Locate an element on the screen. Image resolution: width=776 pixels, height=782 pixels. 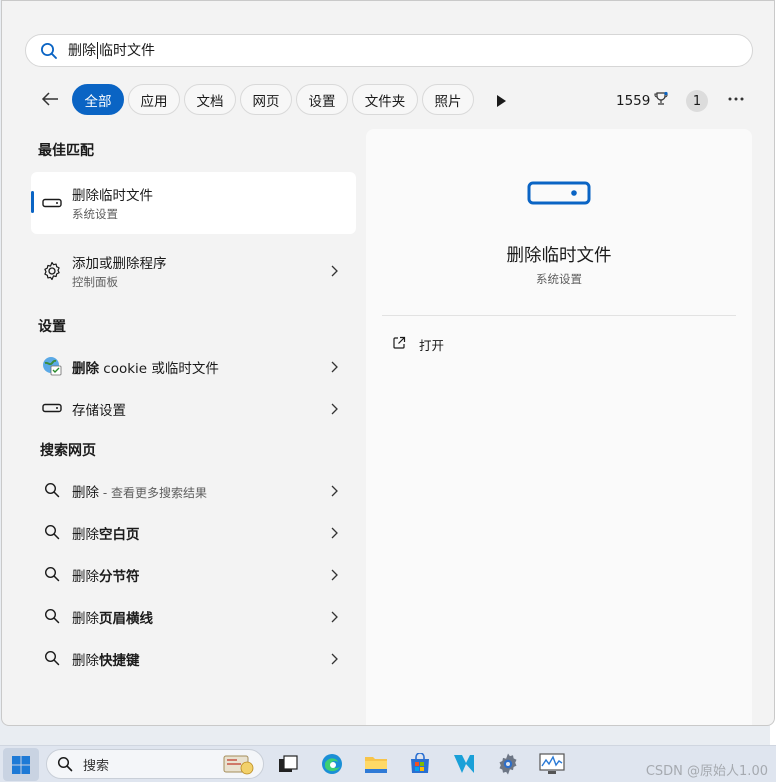
settings-gear-icon is located at coordinates (508, 764).